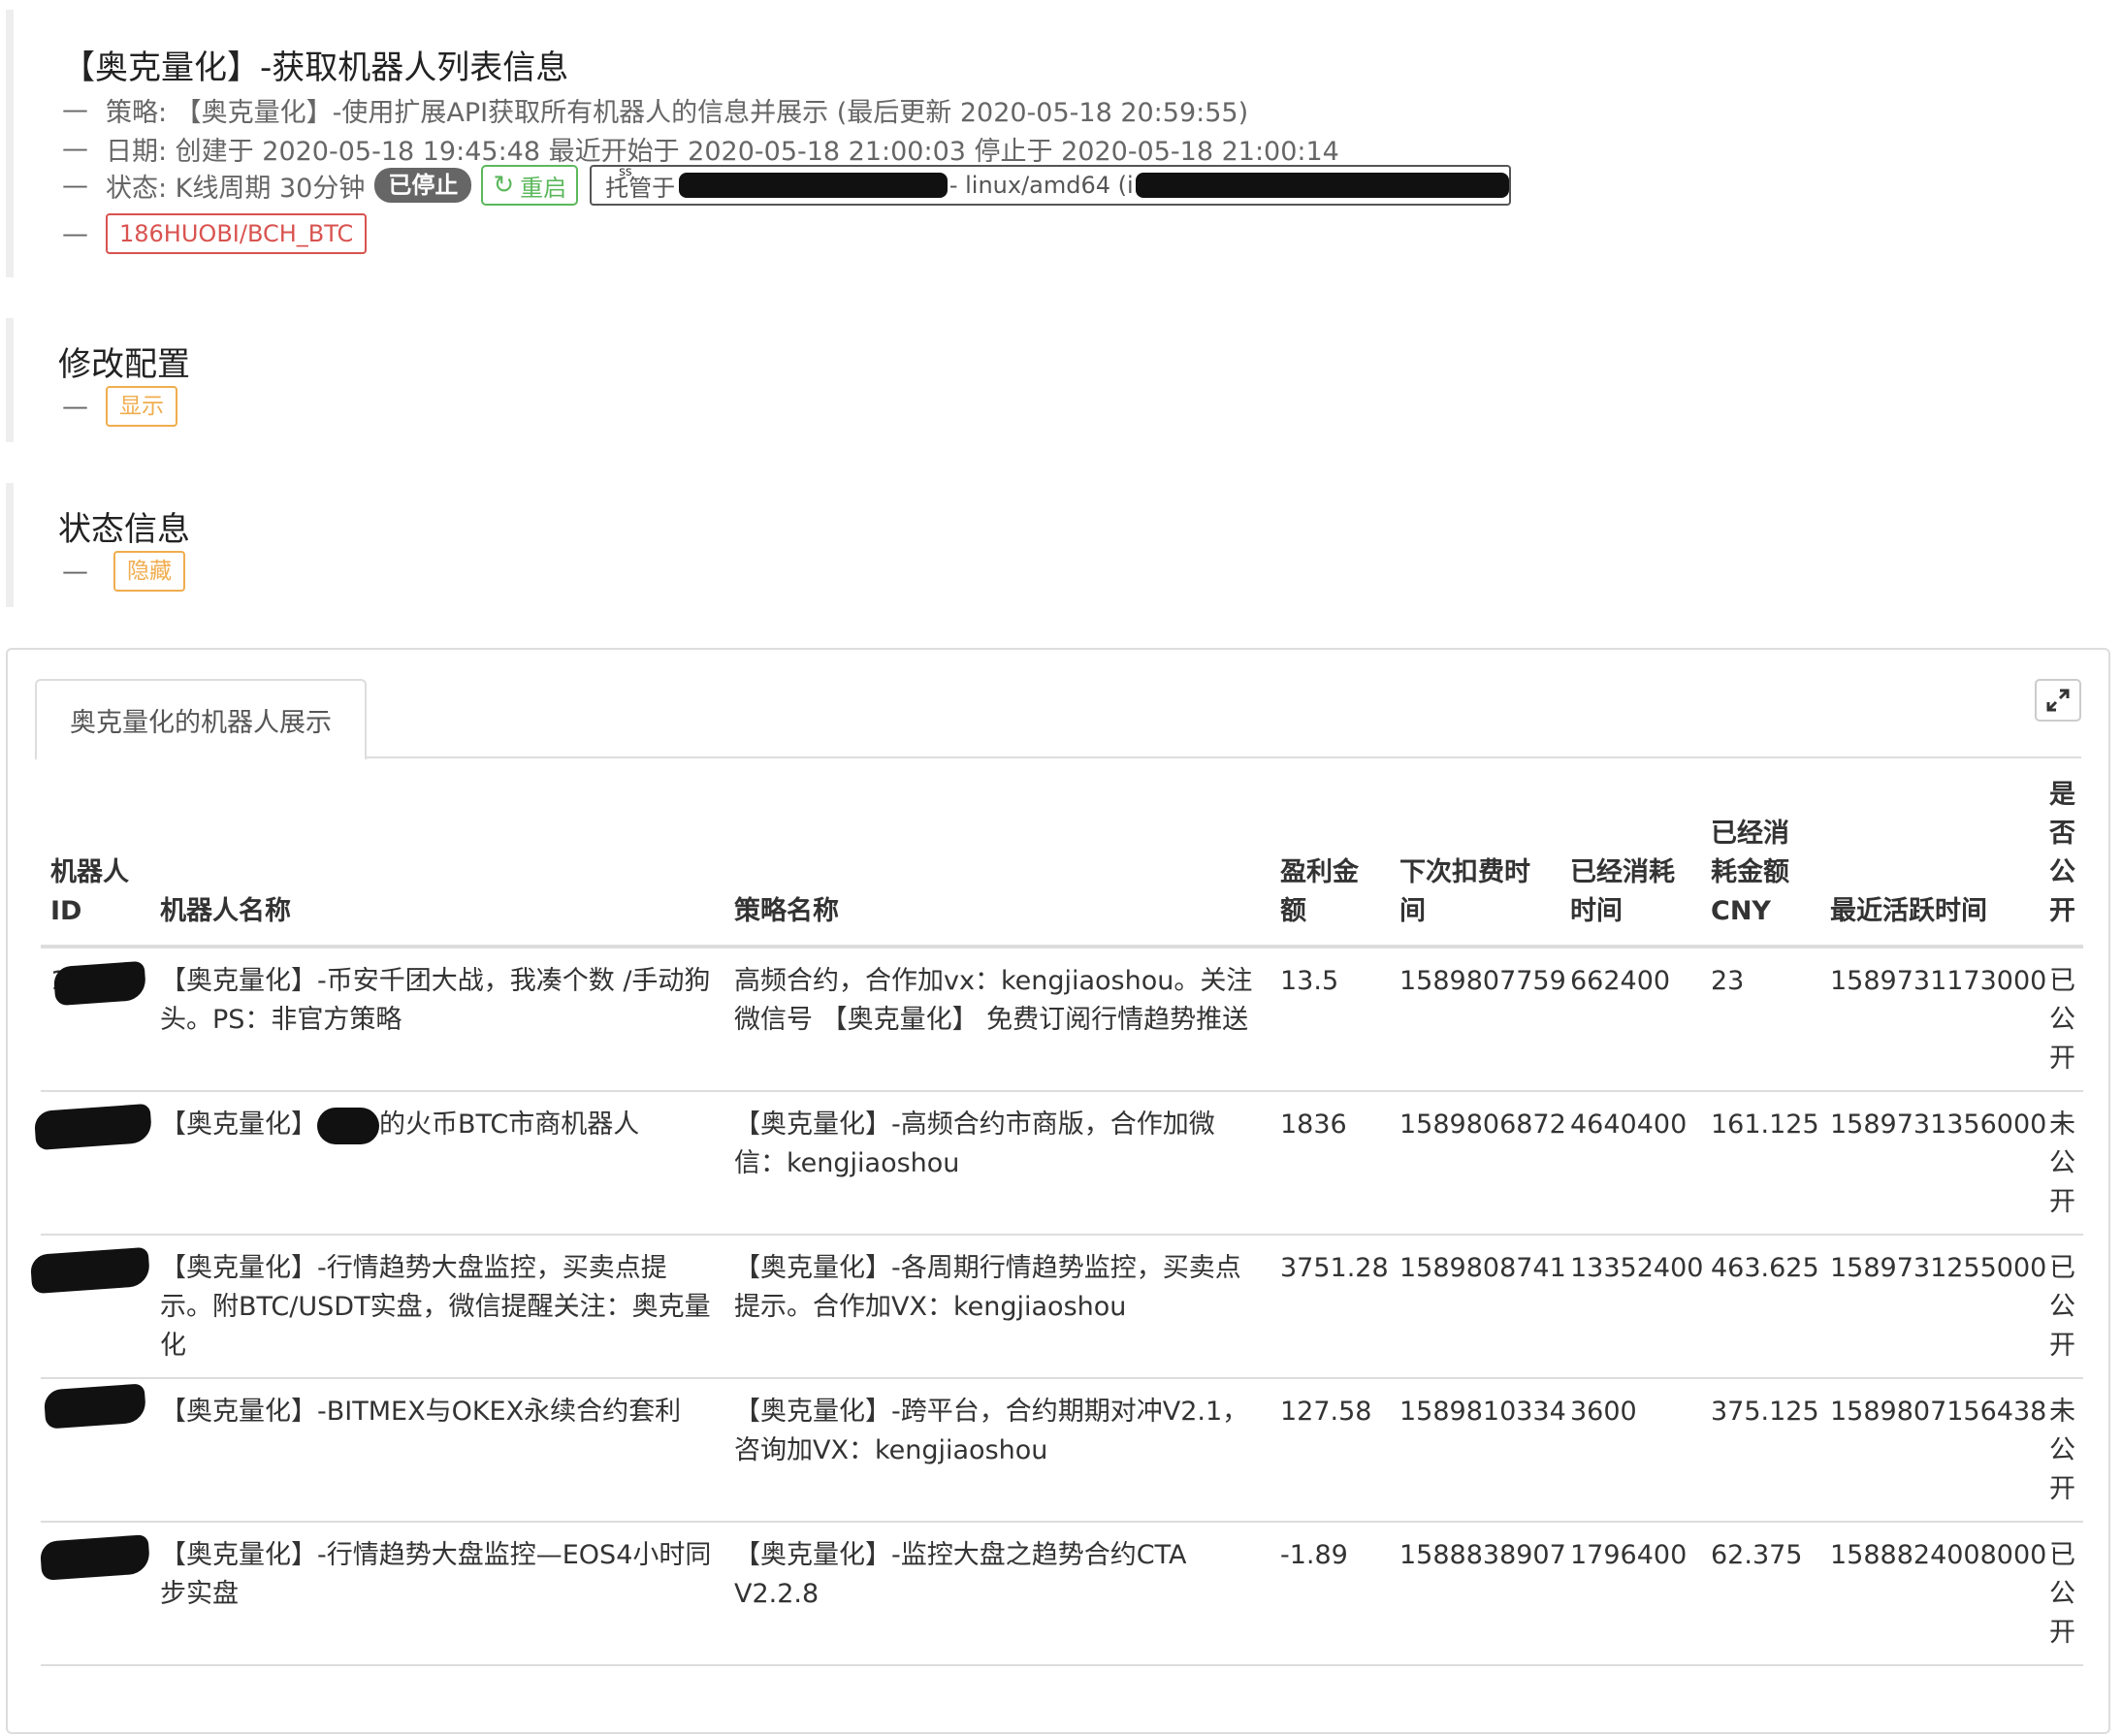 This screenshot has width=2122, height=1736. Describe the element at coordinates (238, 1124) in the screenshot. I see `robot-name-prefix: 【奥克量化】` at that location.